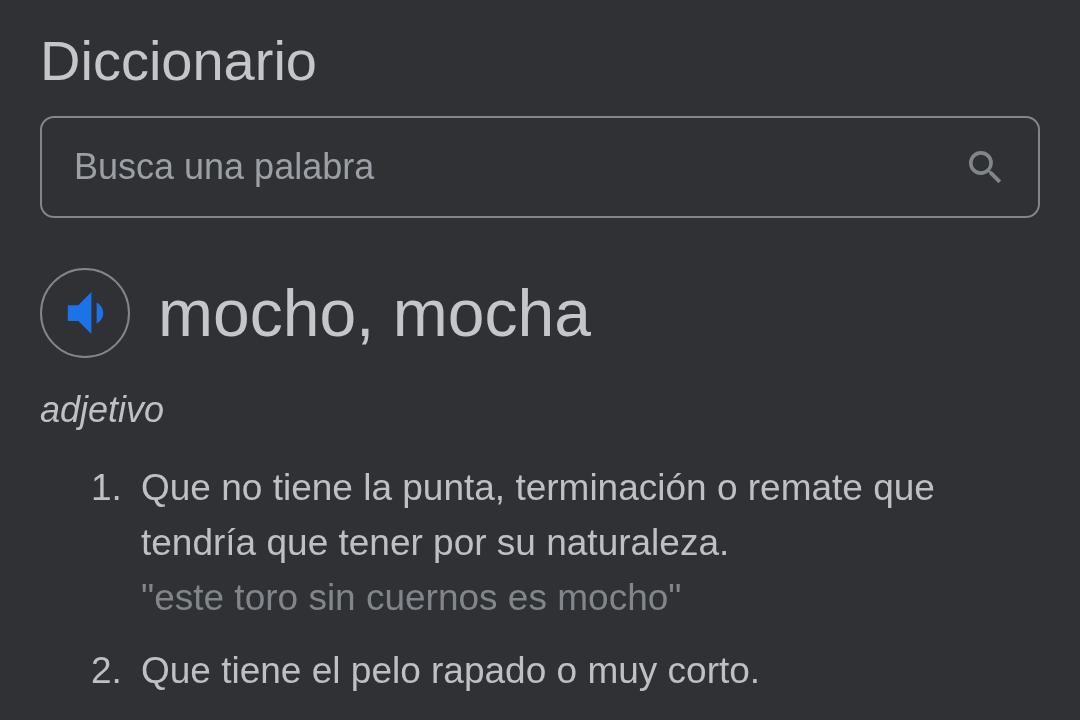 This screenshot has width=1080, height=720. What do you see at coordinates (411, 598) in the screenshot?
I see `usage-example: "este toro sin cuernos es mocho"` at bounding box center [411, 598].